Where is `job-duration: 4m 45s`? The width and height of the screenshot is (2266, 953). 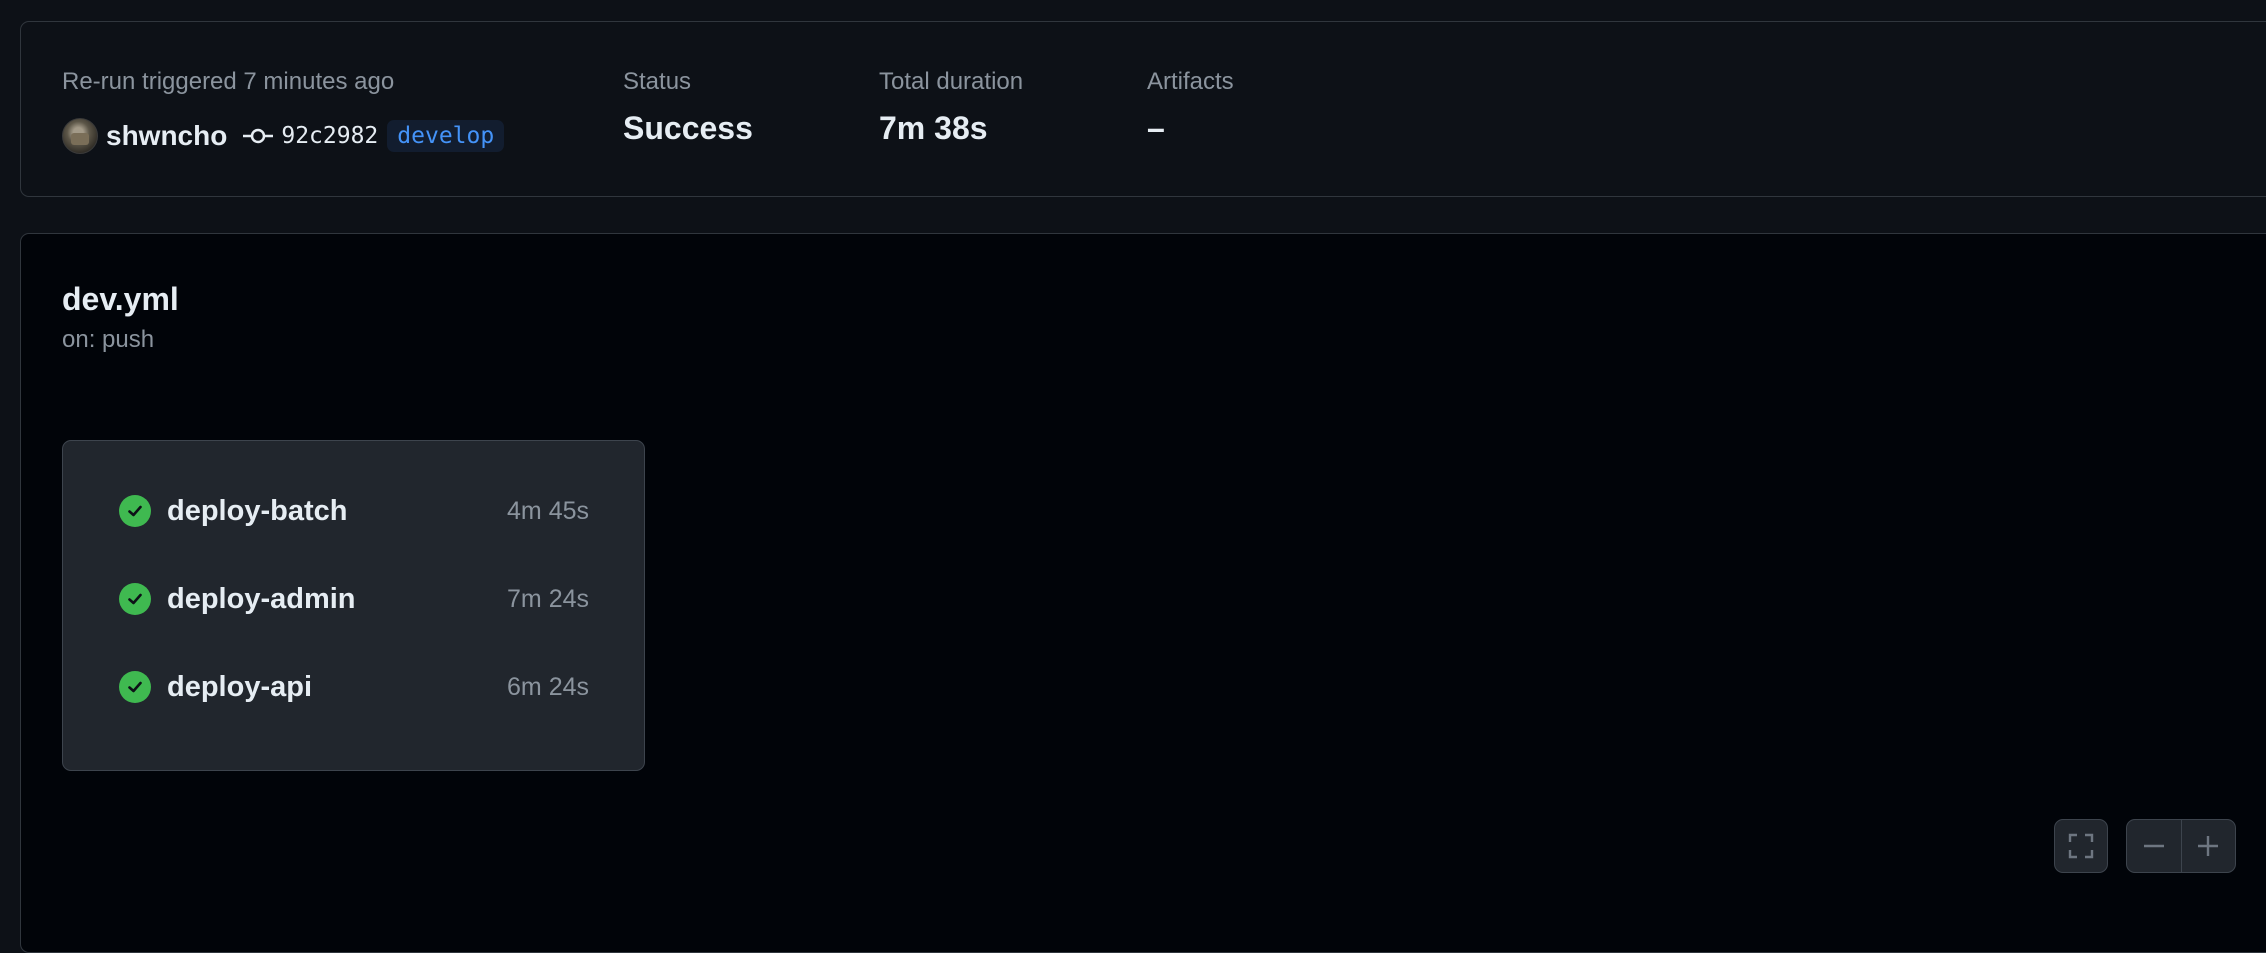 job-duration: 4m 45s is located at coordinates (548, 510).